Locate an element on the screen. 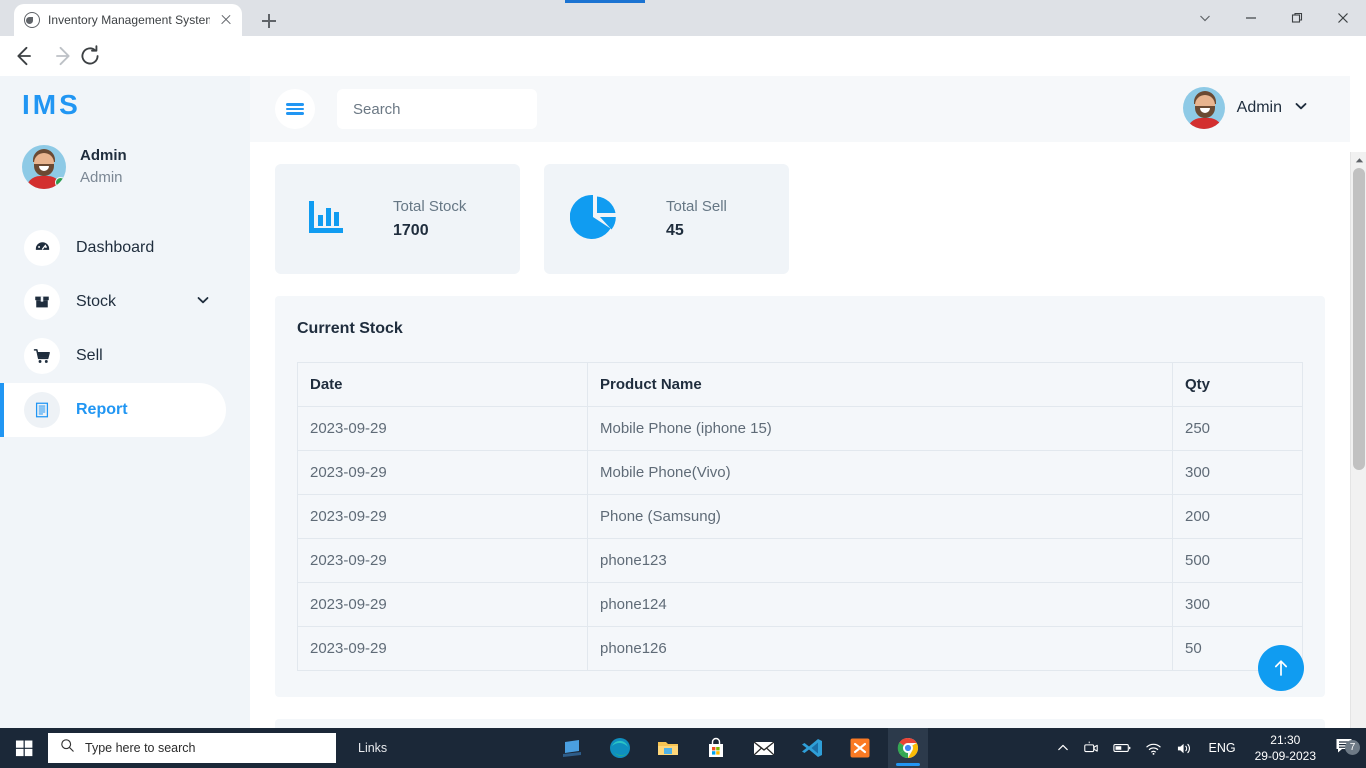 The height and width of the screenshot is (768, 1366). sidebar-item-sell: Sell is located at coordinates (125, 356).